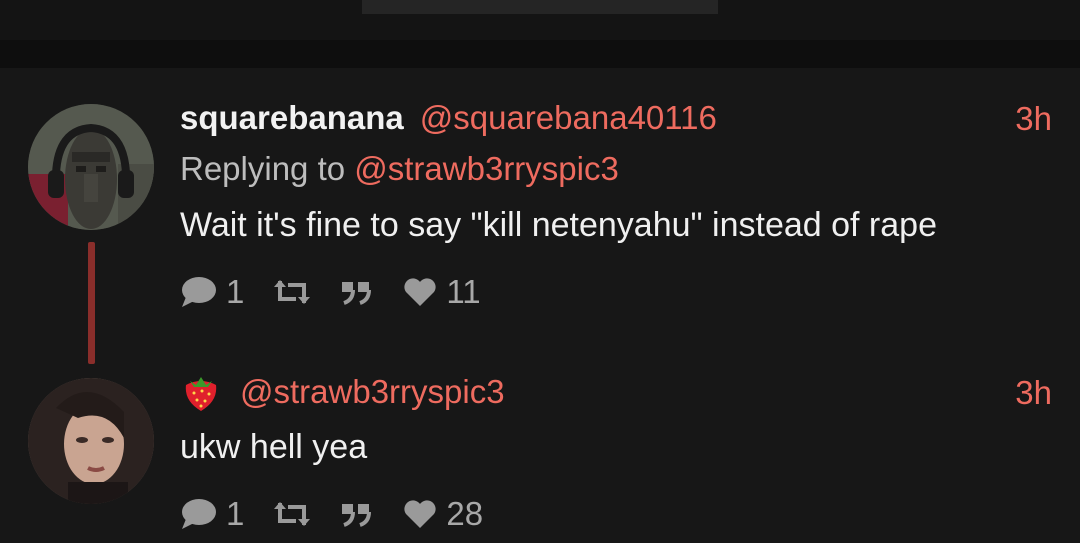 The width and height of the screenshot is (1080, 543). I want to click on post-header: squarebanana @squarebana40116, so click(448, 118).